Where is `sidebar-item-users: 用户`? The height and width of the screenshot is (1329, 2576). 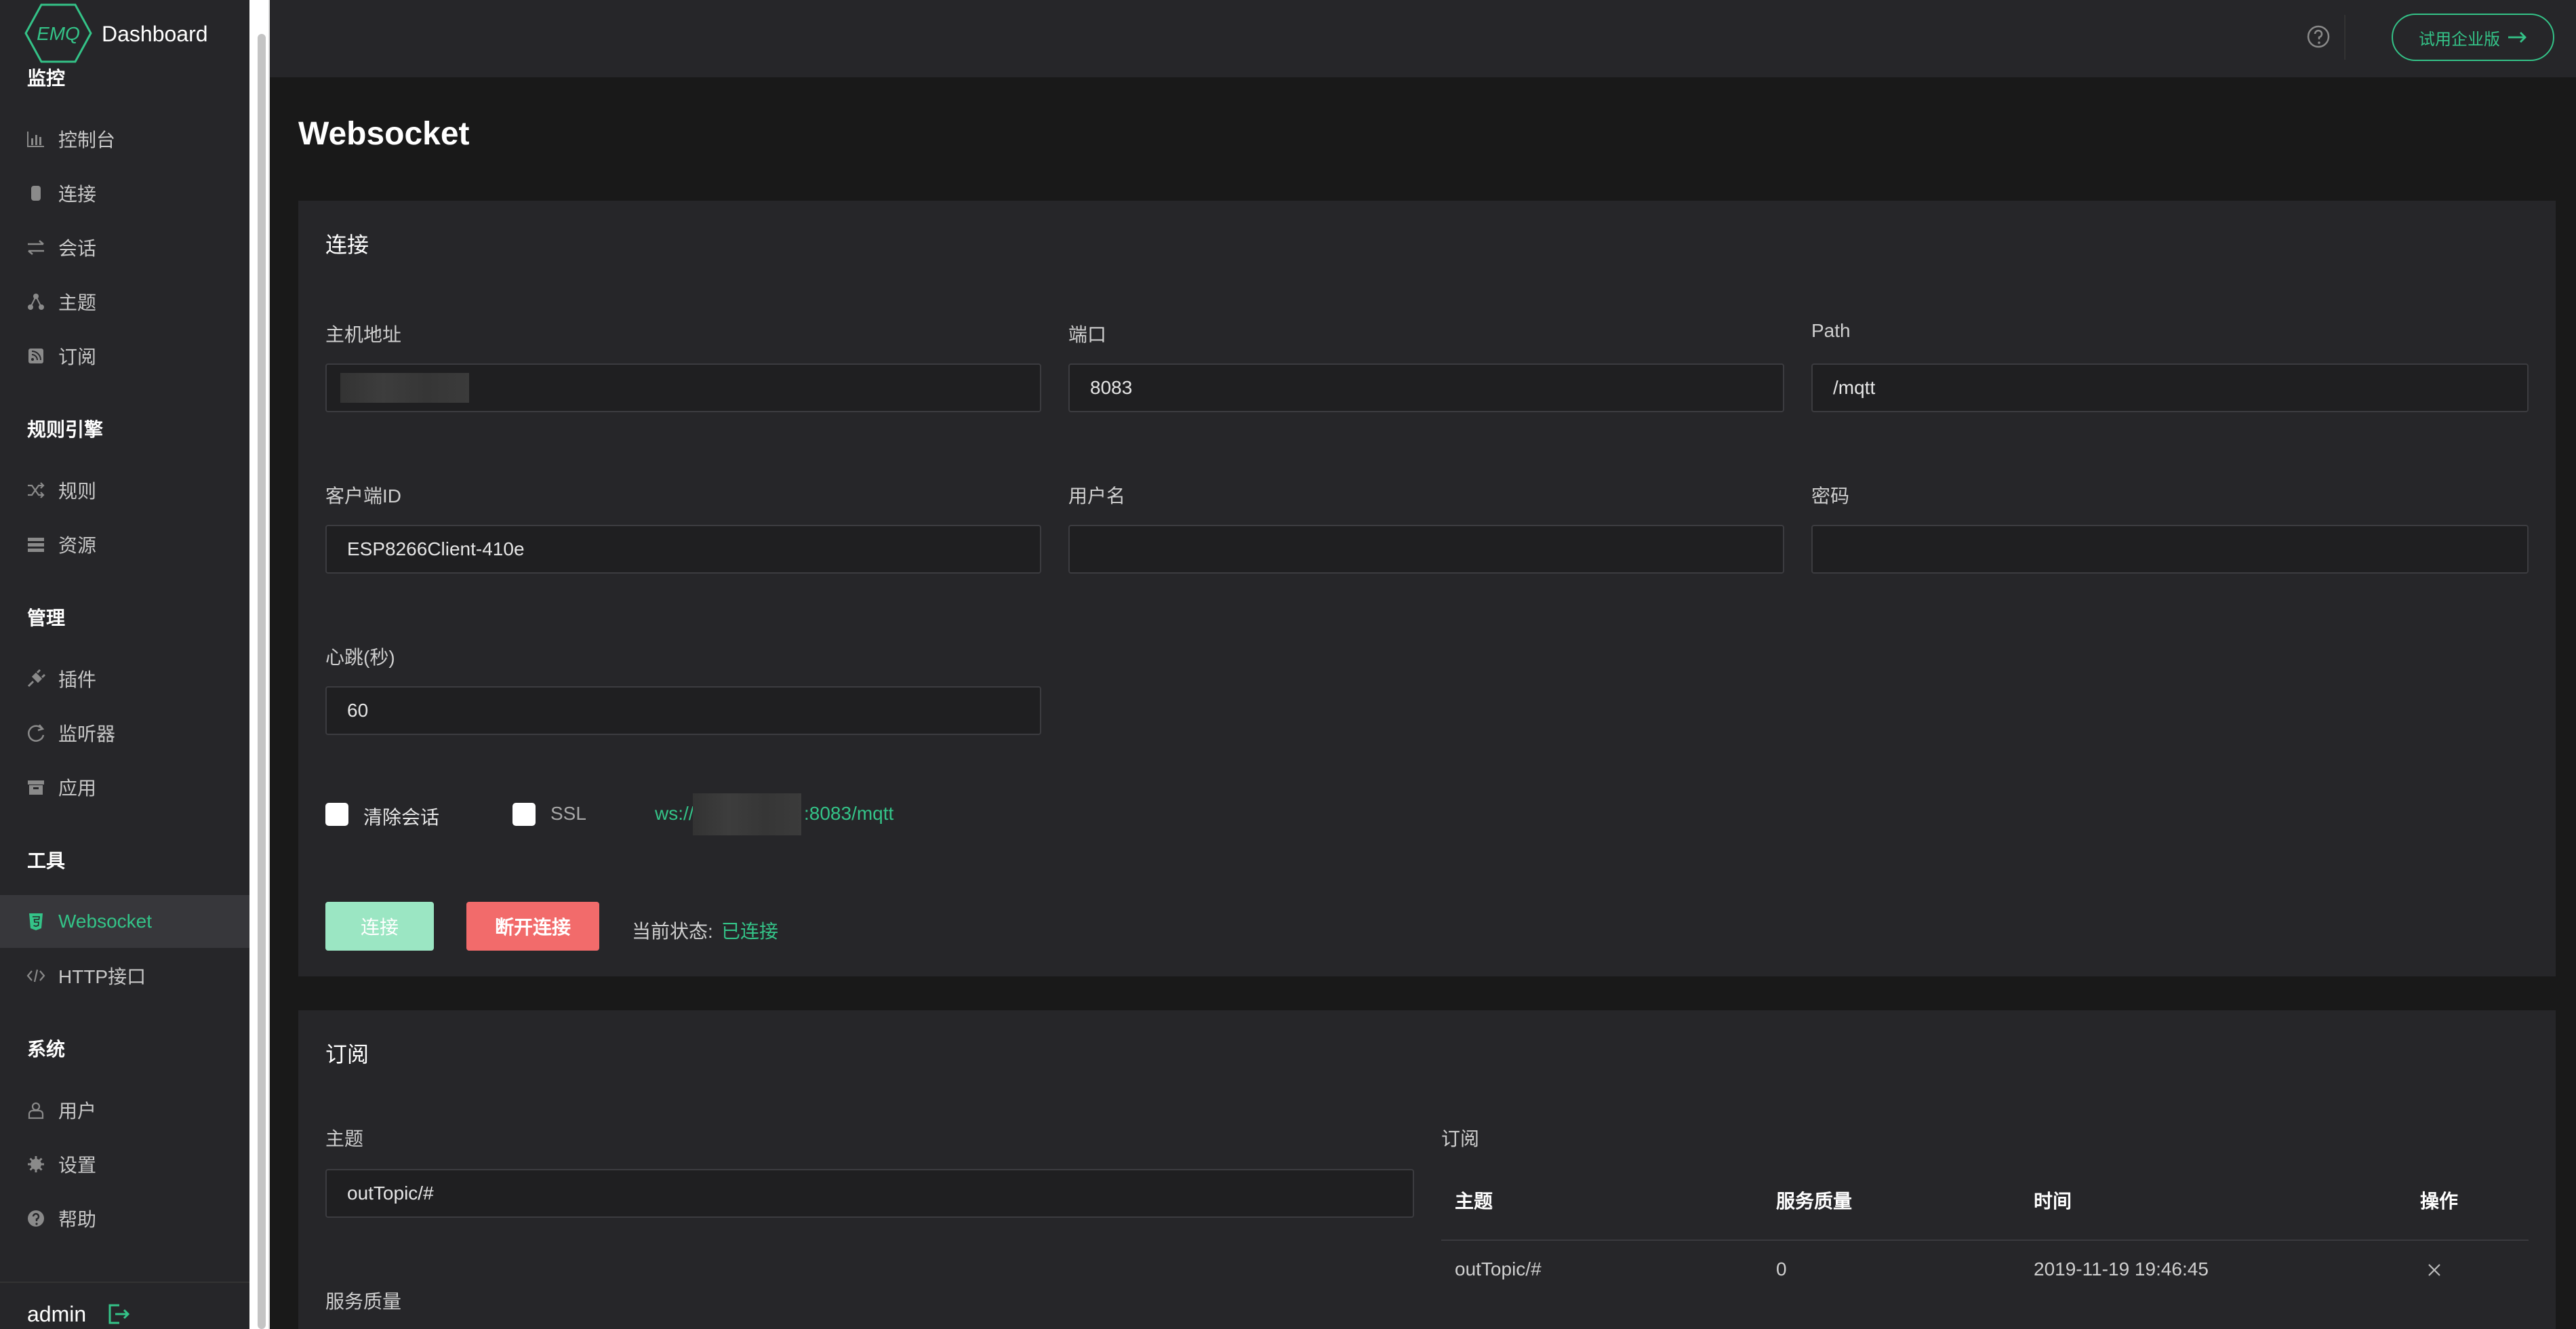 sidebar-item-users: 用户 is located at coordinates (124, 1110).